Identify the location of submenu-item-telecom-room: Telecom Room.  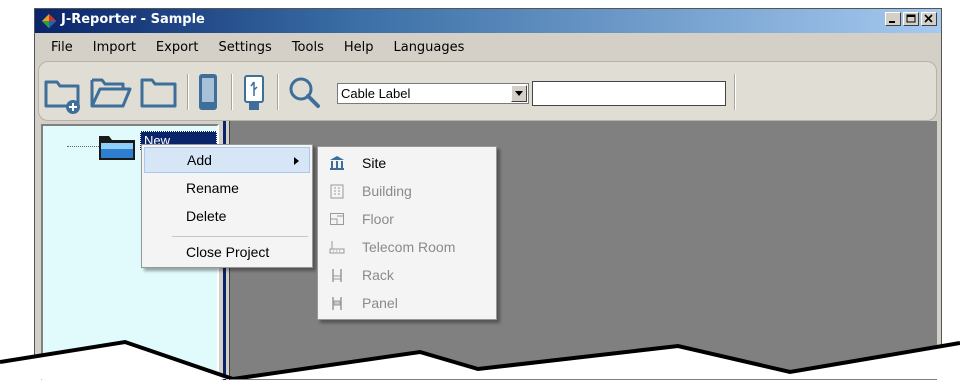
(407, 247).